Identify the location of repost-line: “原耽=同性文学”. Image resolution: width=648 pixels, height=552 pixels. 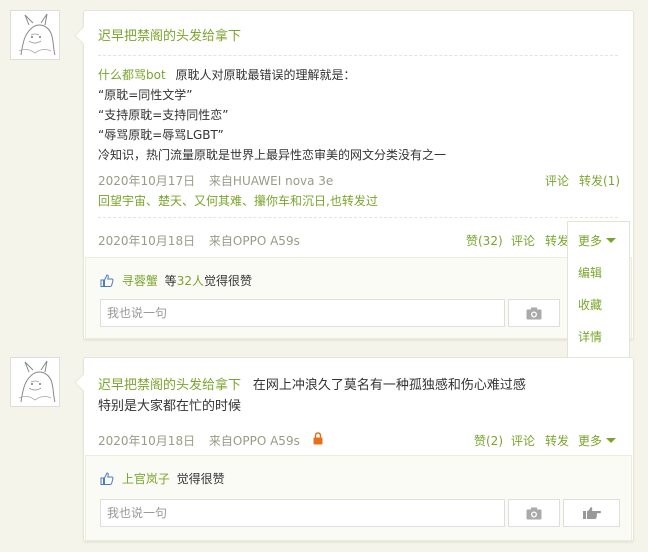
(145, 95).